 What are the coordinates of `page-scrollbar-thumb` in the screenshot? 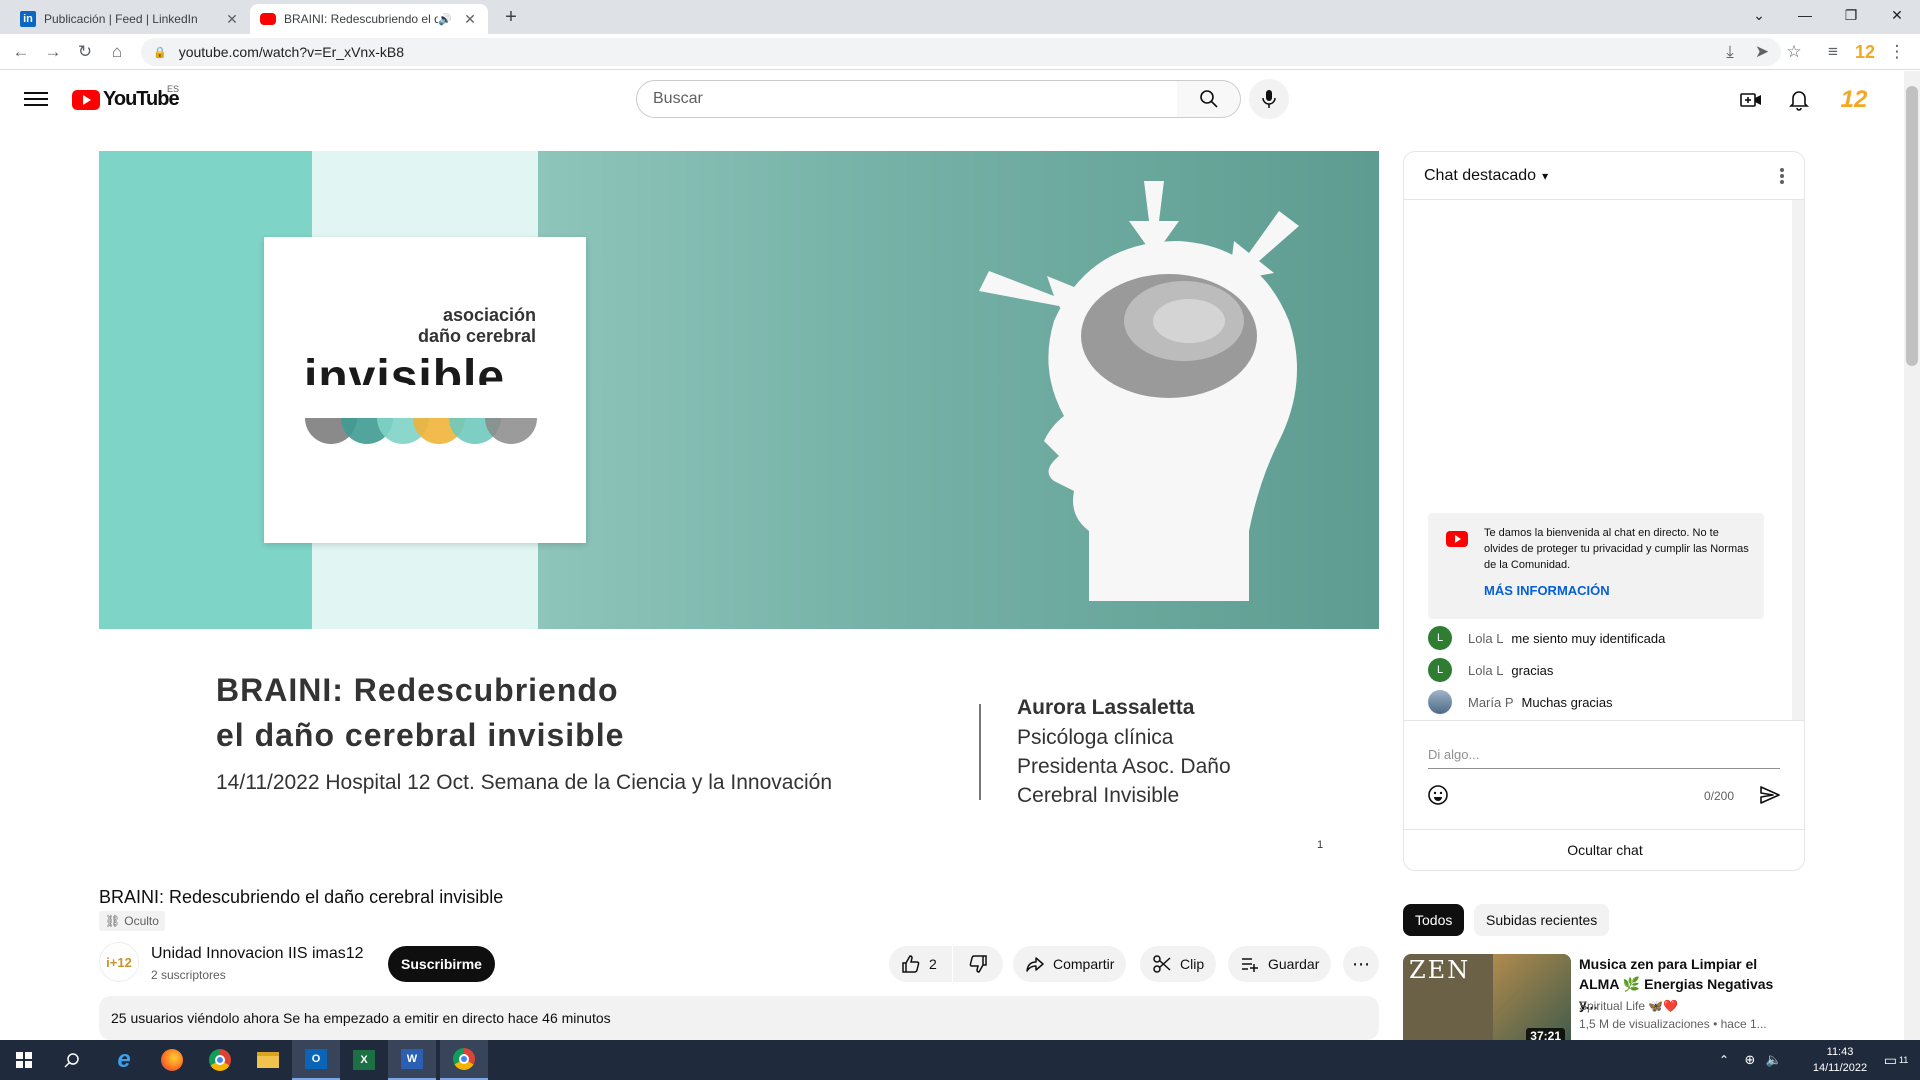 It's located at (1912, 226).